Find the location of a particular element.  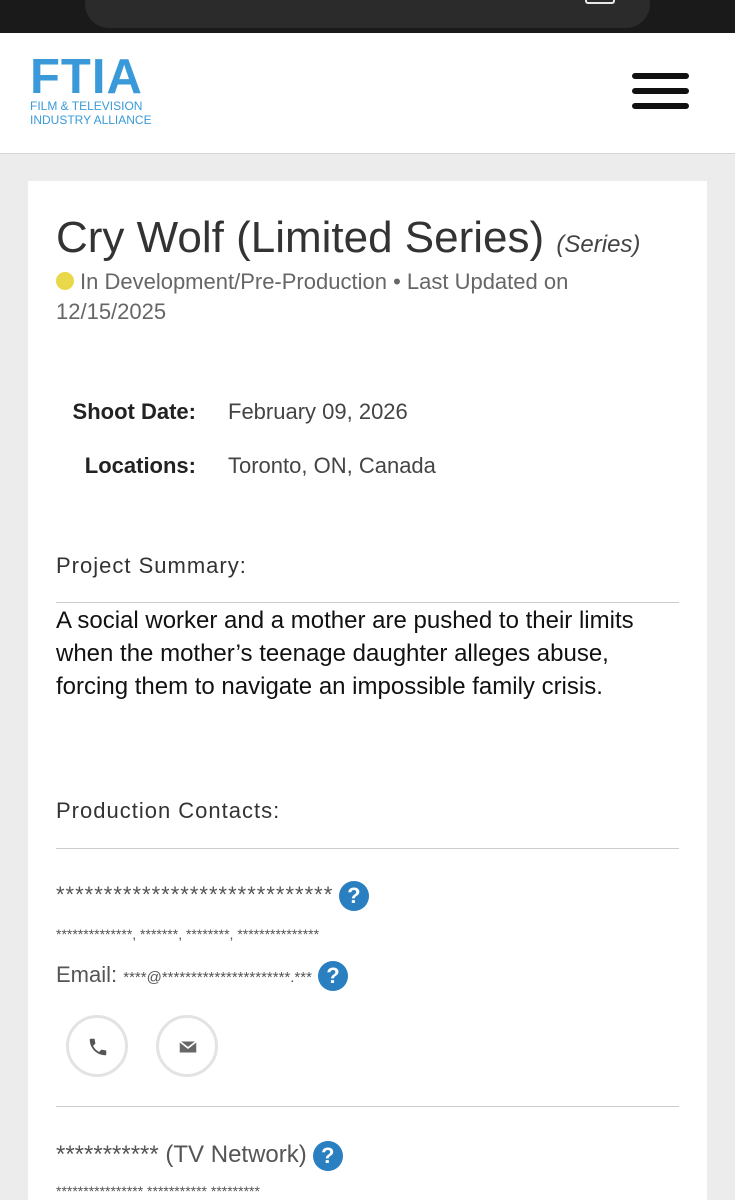

detail-label: Shoot Date: is located at coordinates (134, 411).